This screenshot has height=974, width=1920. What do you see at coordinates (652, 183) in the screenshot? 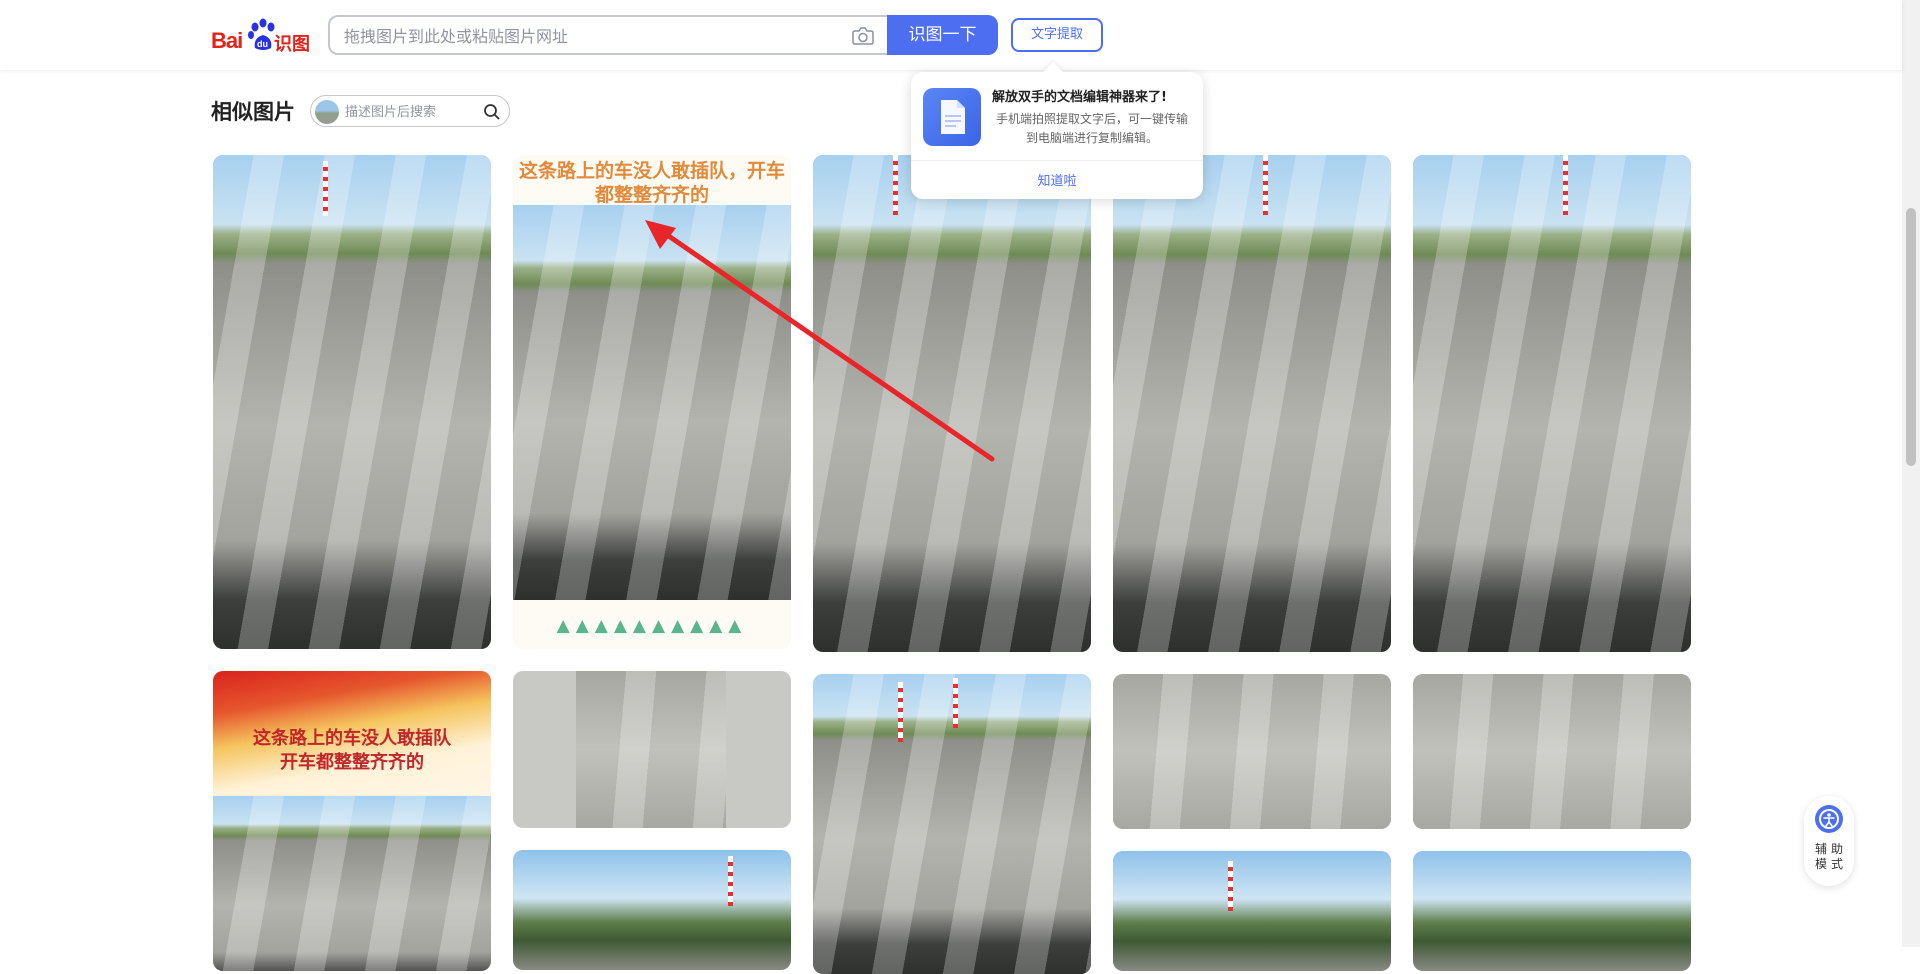
I see `image-caption: 这条路上的车没人敢插队，开车都整整齐齐的` at bounding box center [652, 183].